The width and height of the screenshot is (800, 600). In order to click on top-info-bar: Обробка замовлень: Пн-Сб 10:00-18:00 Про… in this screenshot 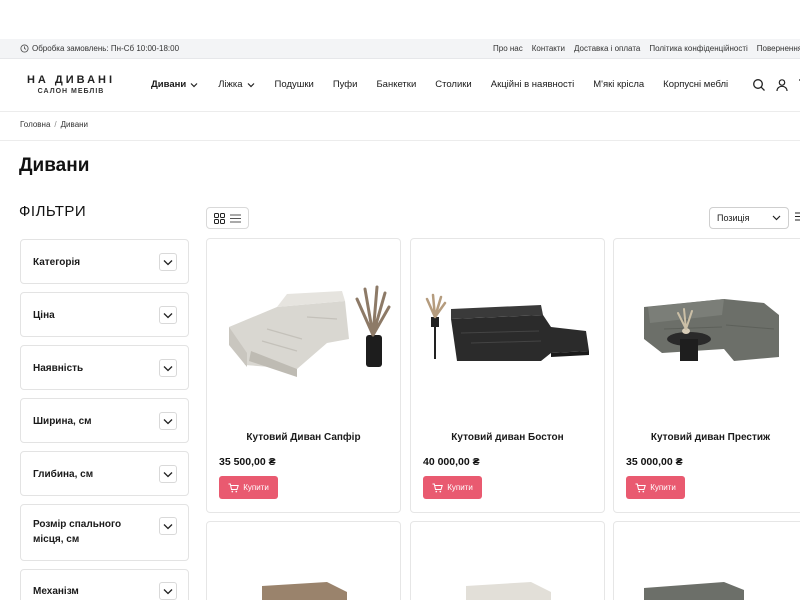, I will do `click(400, 49)`.